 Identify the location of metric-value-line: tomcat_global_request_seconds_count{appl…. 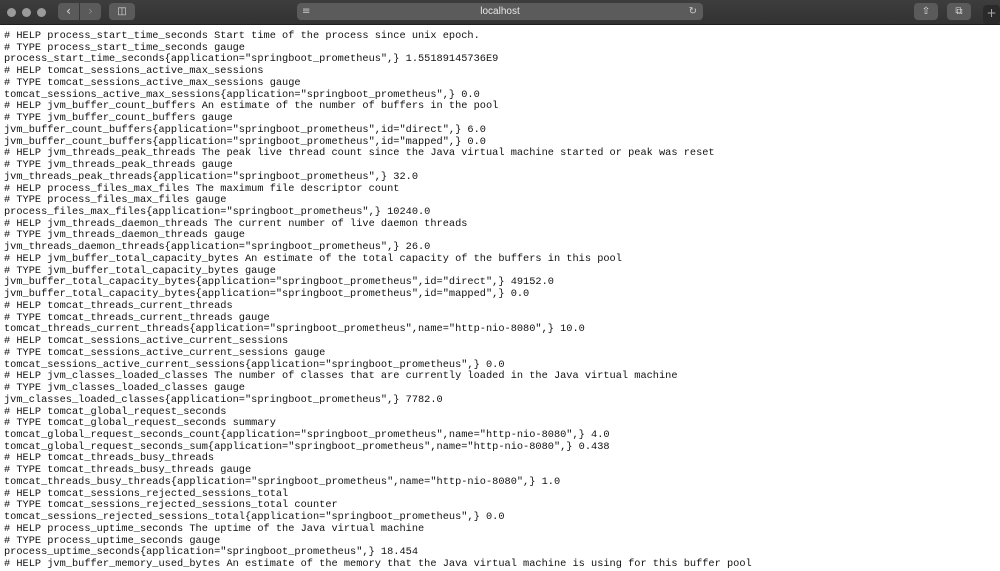
(307, 434).